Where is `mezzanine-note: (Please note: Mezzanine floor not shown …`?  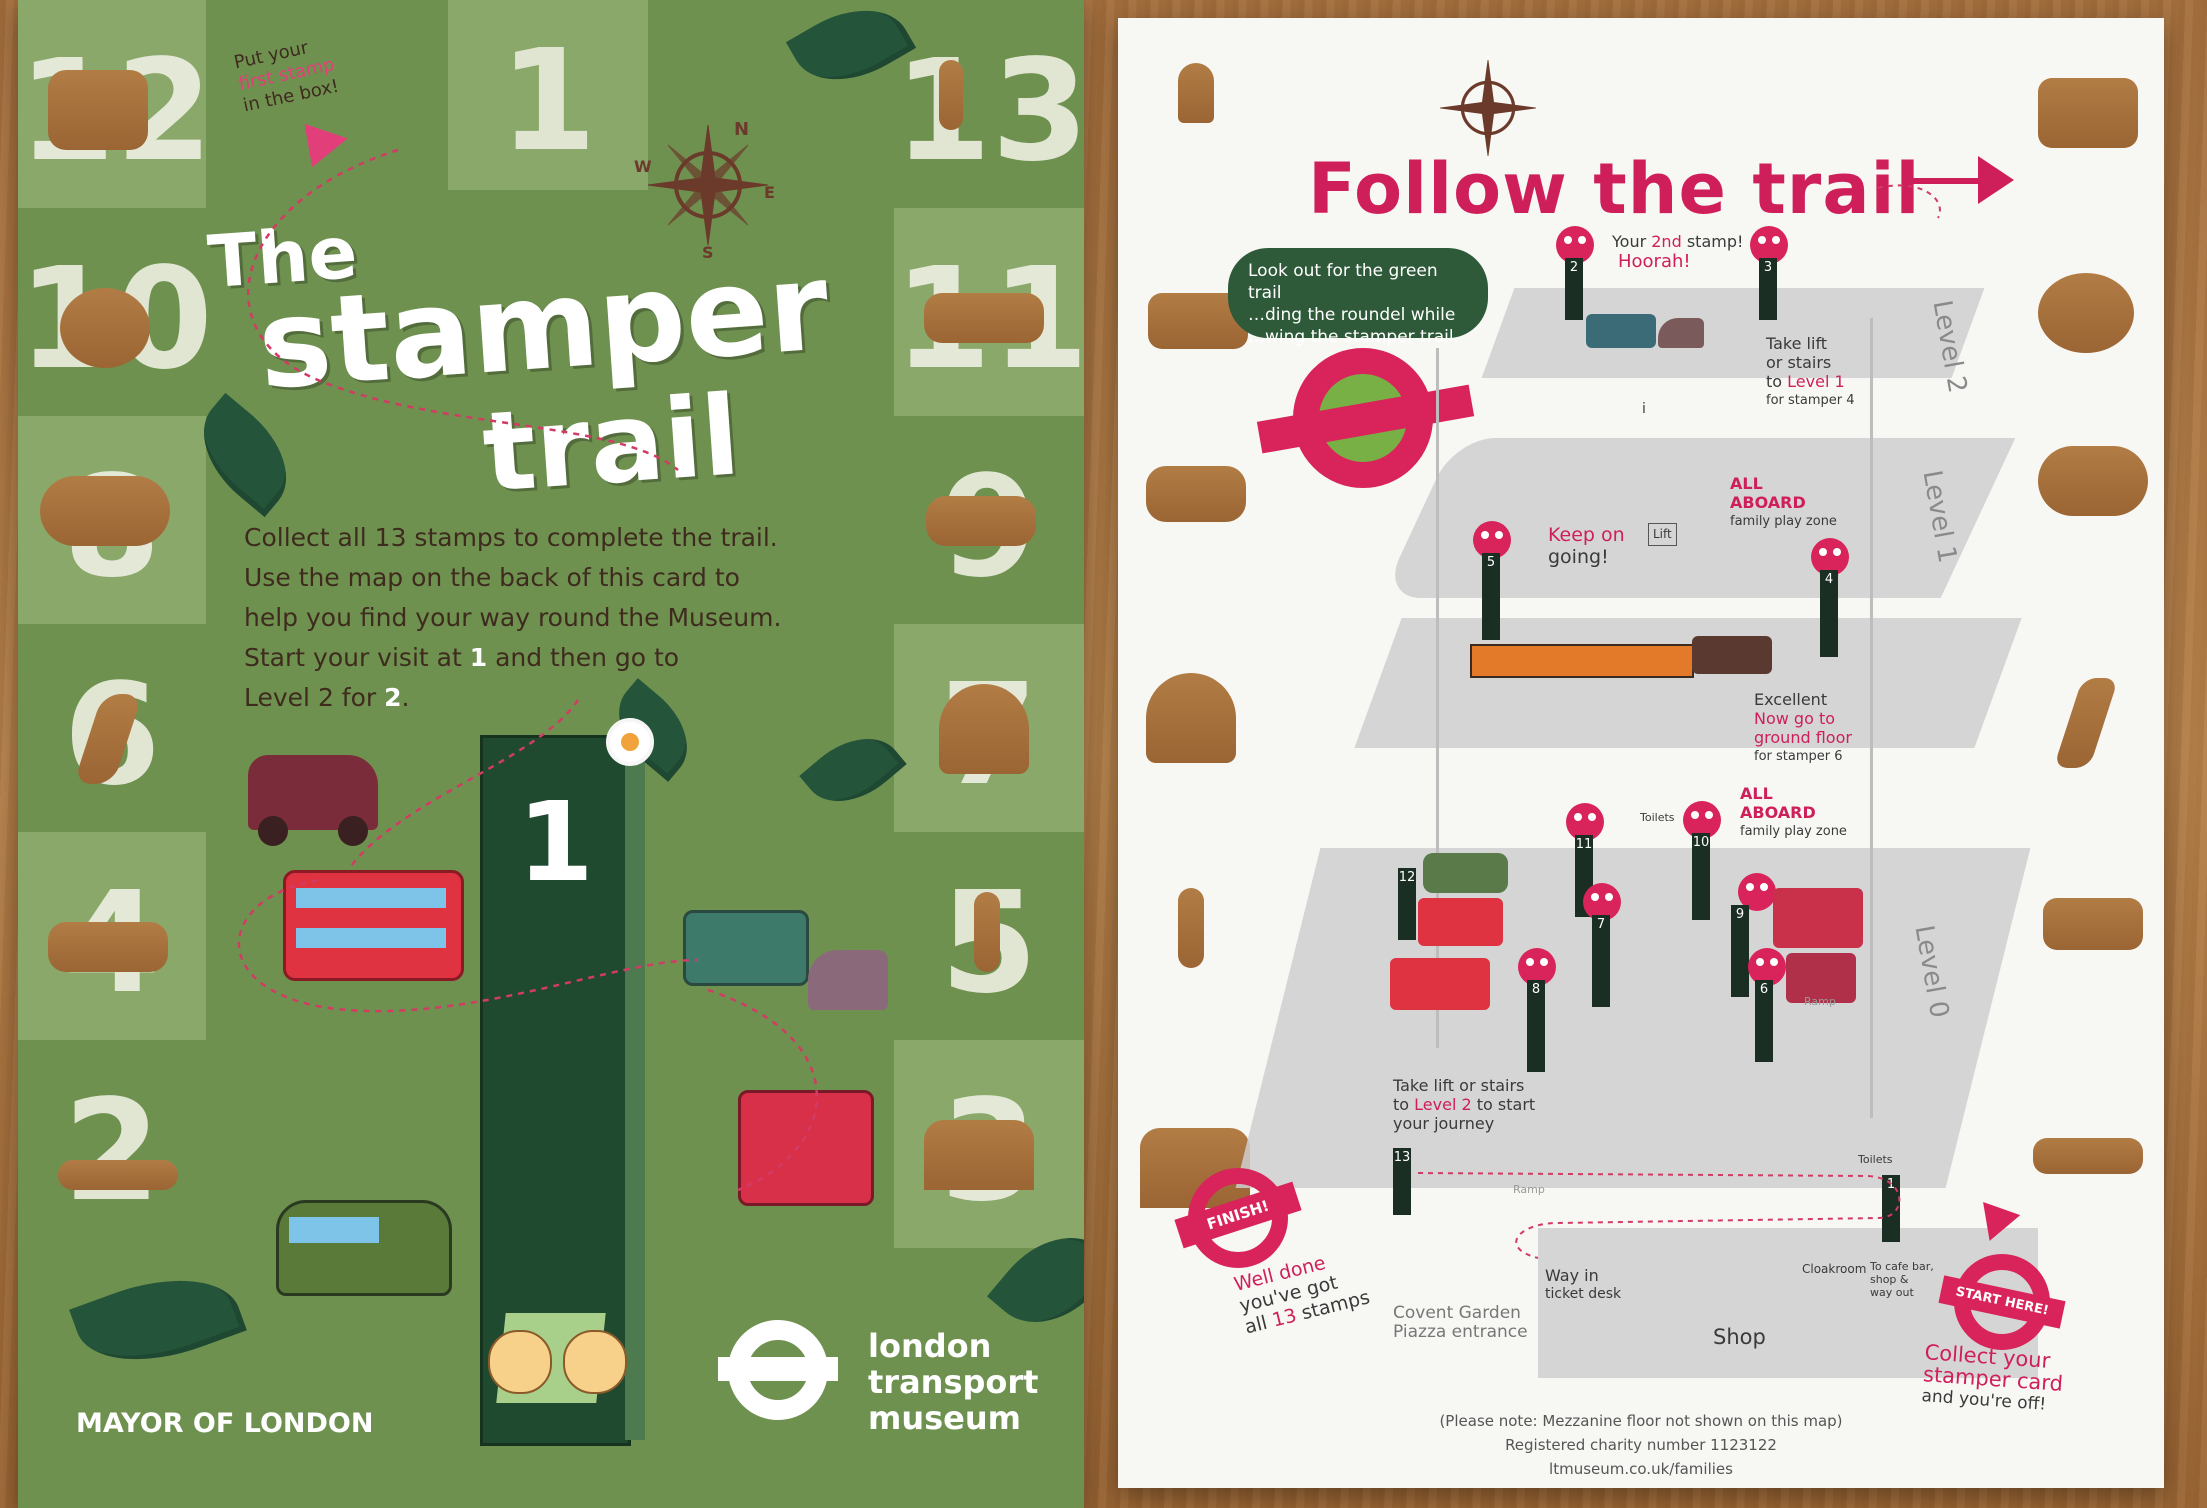
mezzanine-note: (Please note: Mezzanine floor not shown … is located at coordinates (1641, 1421).